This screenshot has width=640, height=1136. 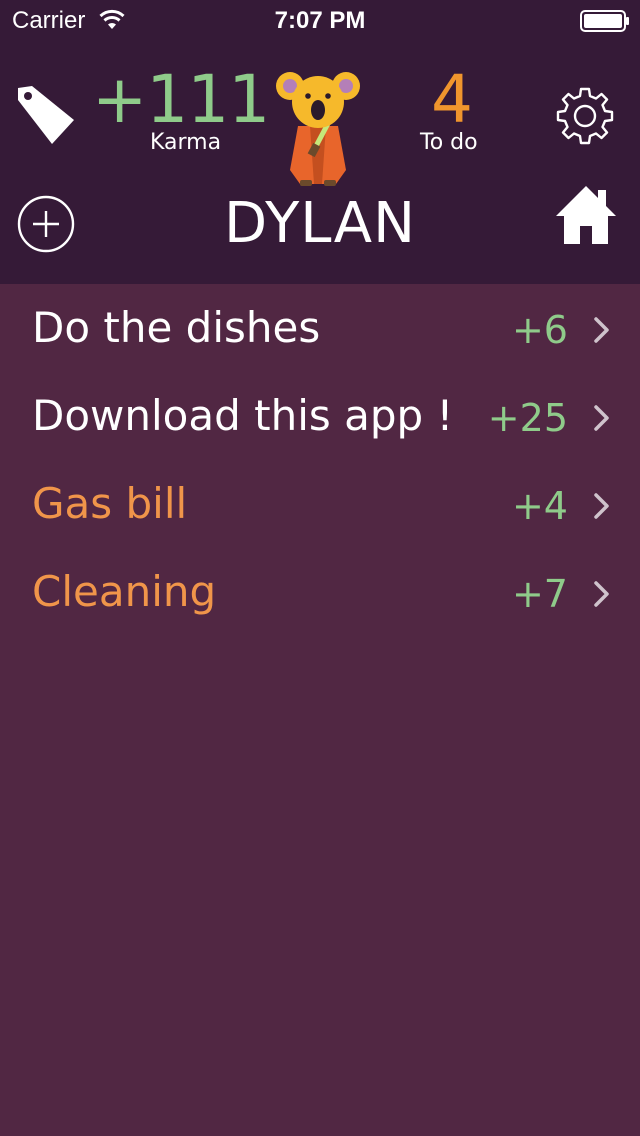 What do you see at coordinates (585, 117) in the screenshot?
I see `gear-icon` at bounding box center [585, 117].